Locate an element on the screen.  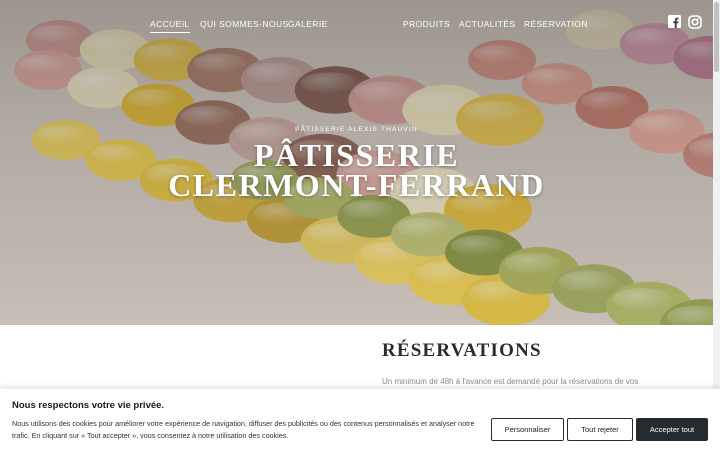
hero-title: PÂTISSERIE CLERMONT-FERRAND is located at coordinates (356, 170).